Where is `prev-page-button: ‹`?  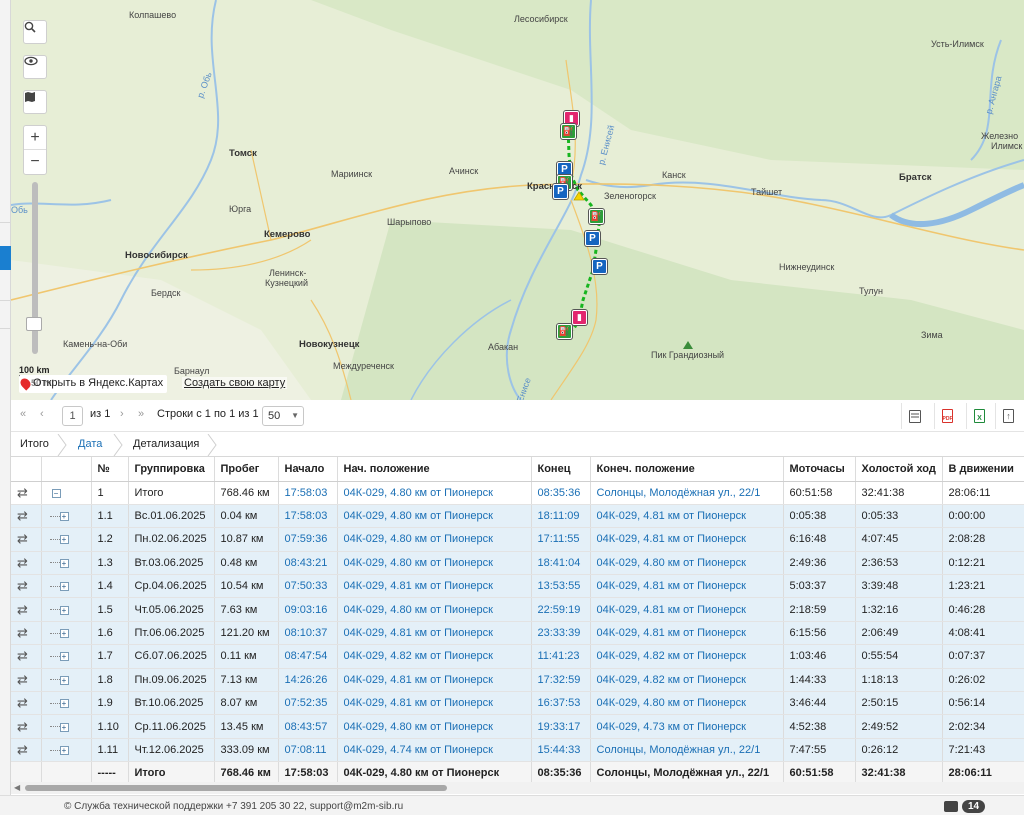
prev-page-button: ‹ is located at coordinates (42, 414).